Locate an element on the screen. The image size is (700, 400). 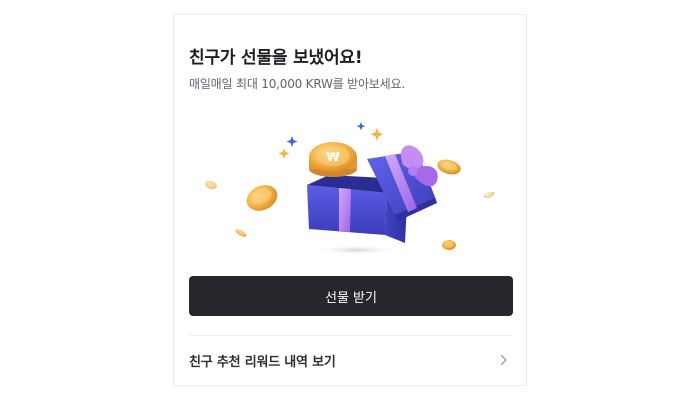
reward-history-label: 친구 추천 리워드 내역 보기 is located at coordinates (262, 362).